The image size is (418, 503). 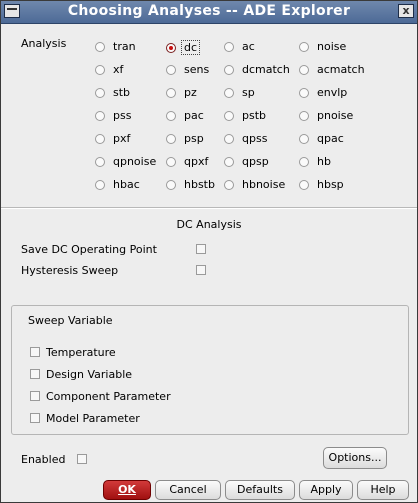 I want to click on radio-label: hb, so click(x=324, y=161).